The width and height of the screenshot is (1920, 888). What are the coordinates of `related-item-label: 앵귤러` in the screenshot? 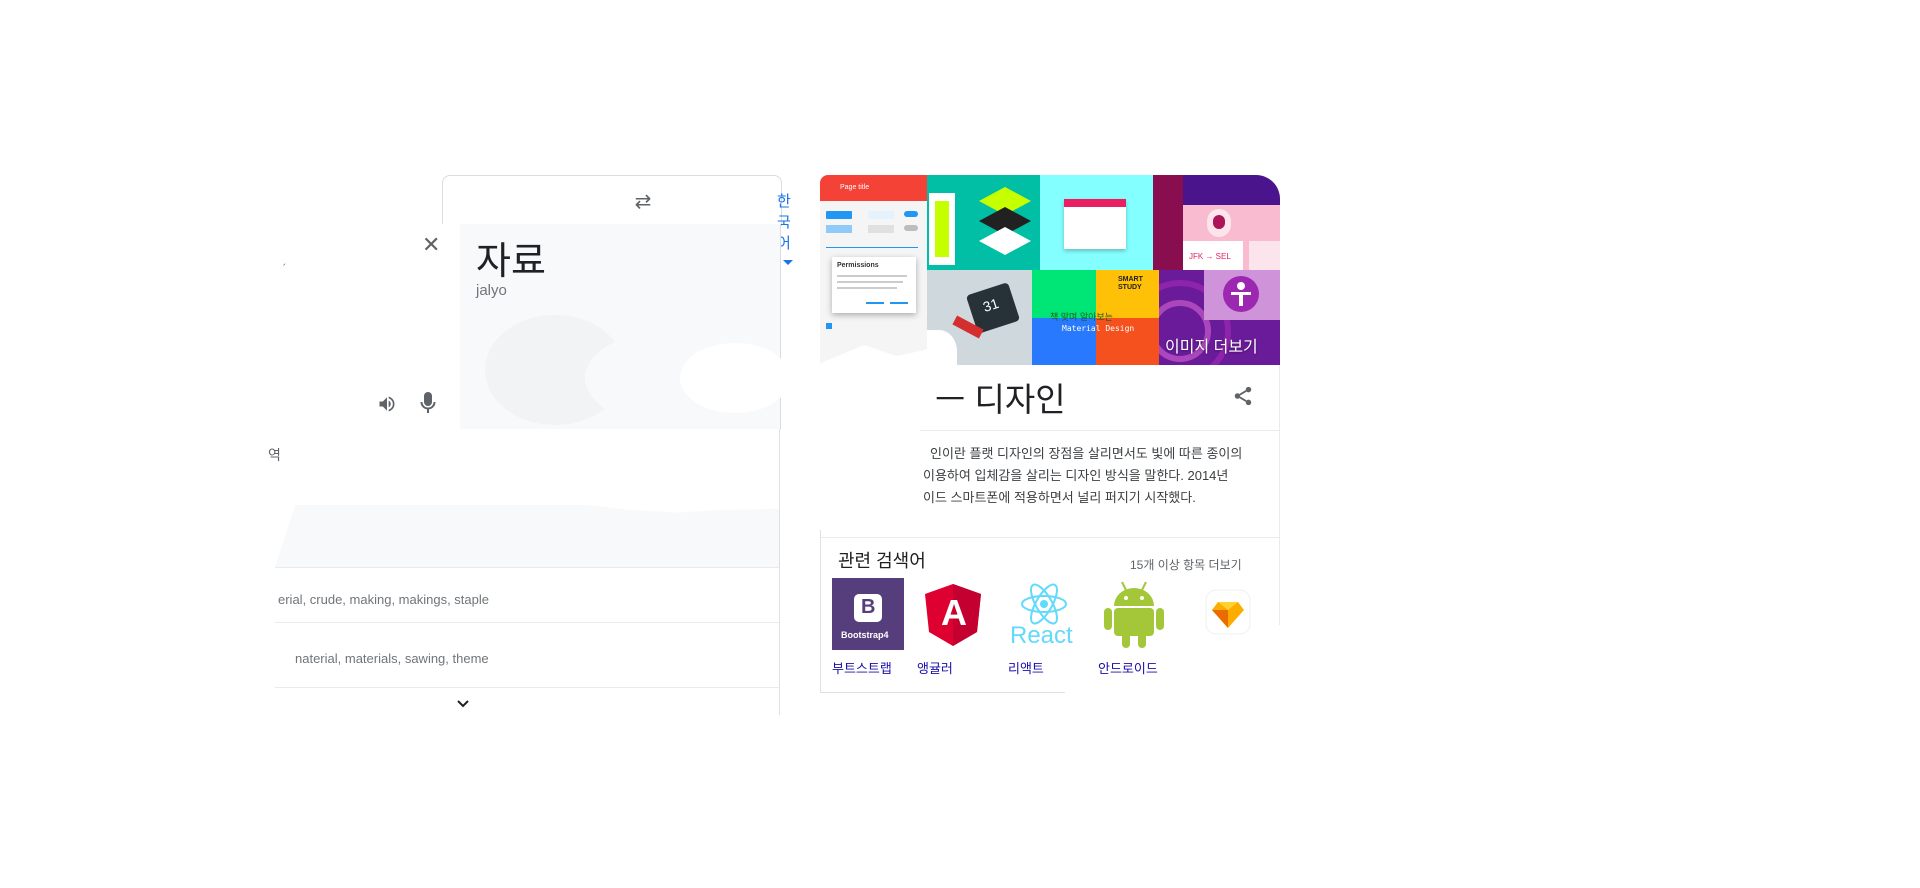 It's located at (935, 668).